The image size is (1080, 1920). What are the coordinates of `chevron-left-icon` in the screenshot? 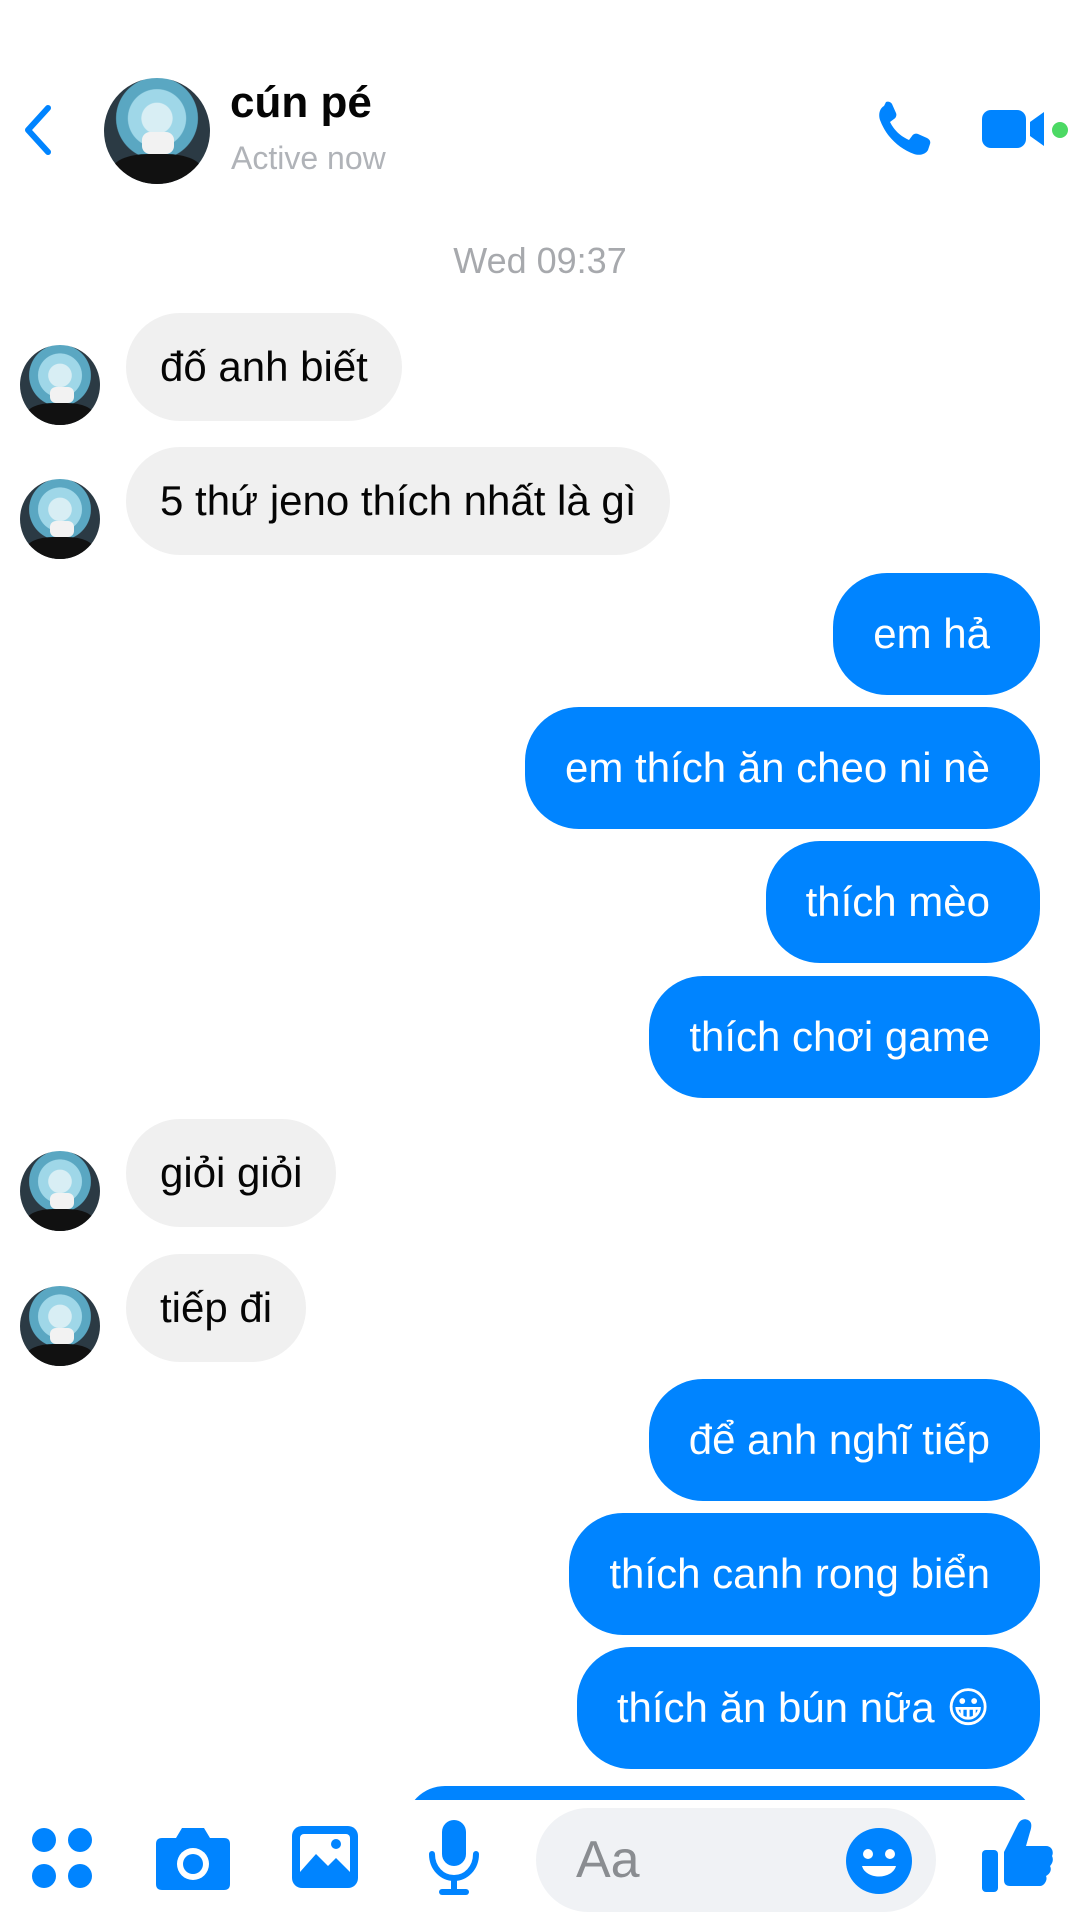 It's located at (38, 130).